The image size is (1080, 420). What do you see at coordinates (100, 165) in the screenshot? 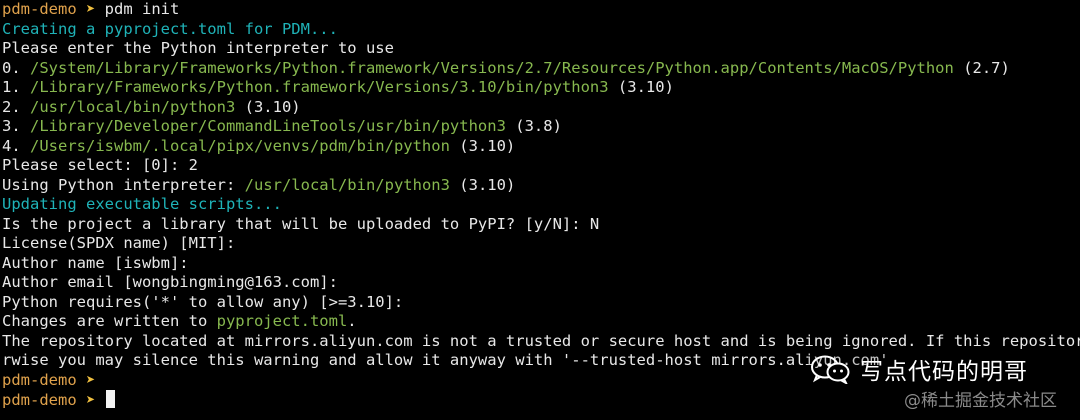
I see `terminal-text-segment: Please select: [0]: 2` at bounding box center [100, 165].